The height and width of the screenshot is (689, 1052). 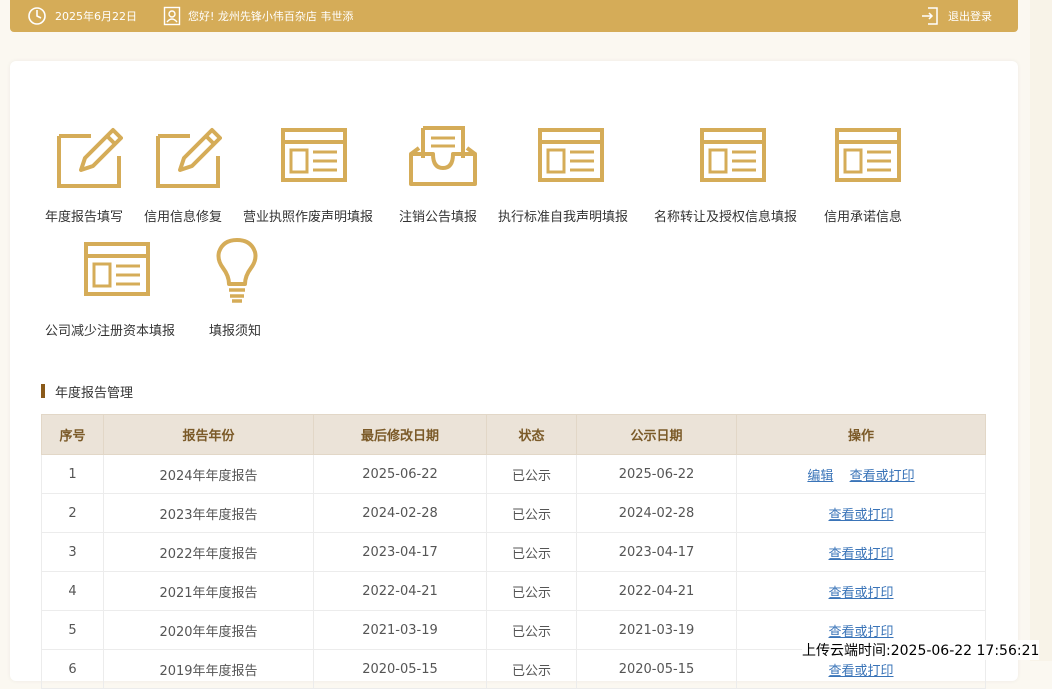 I want to click on cell-published: 2024-02-28, so click(x=656, y=513).